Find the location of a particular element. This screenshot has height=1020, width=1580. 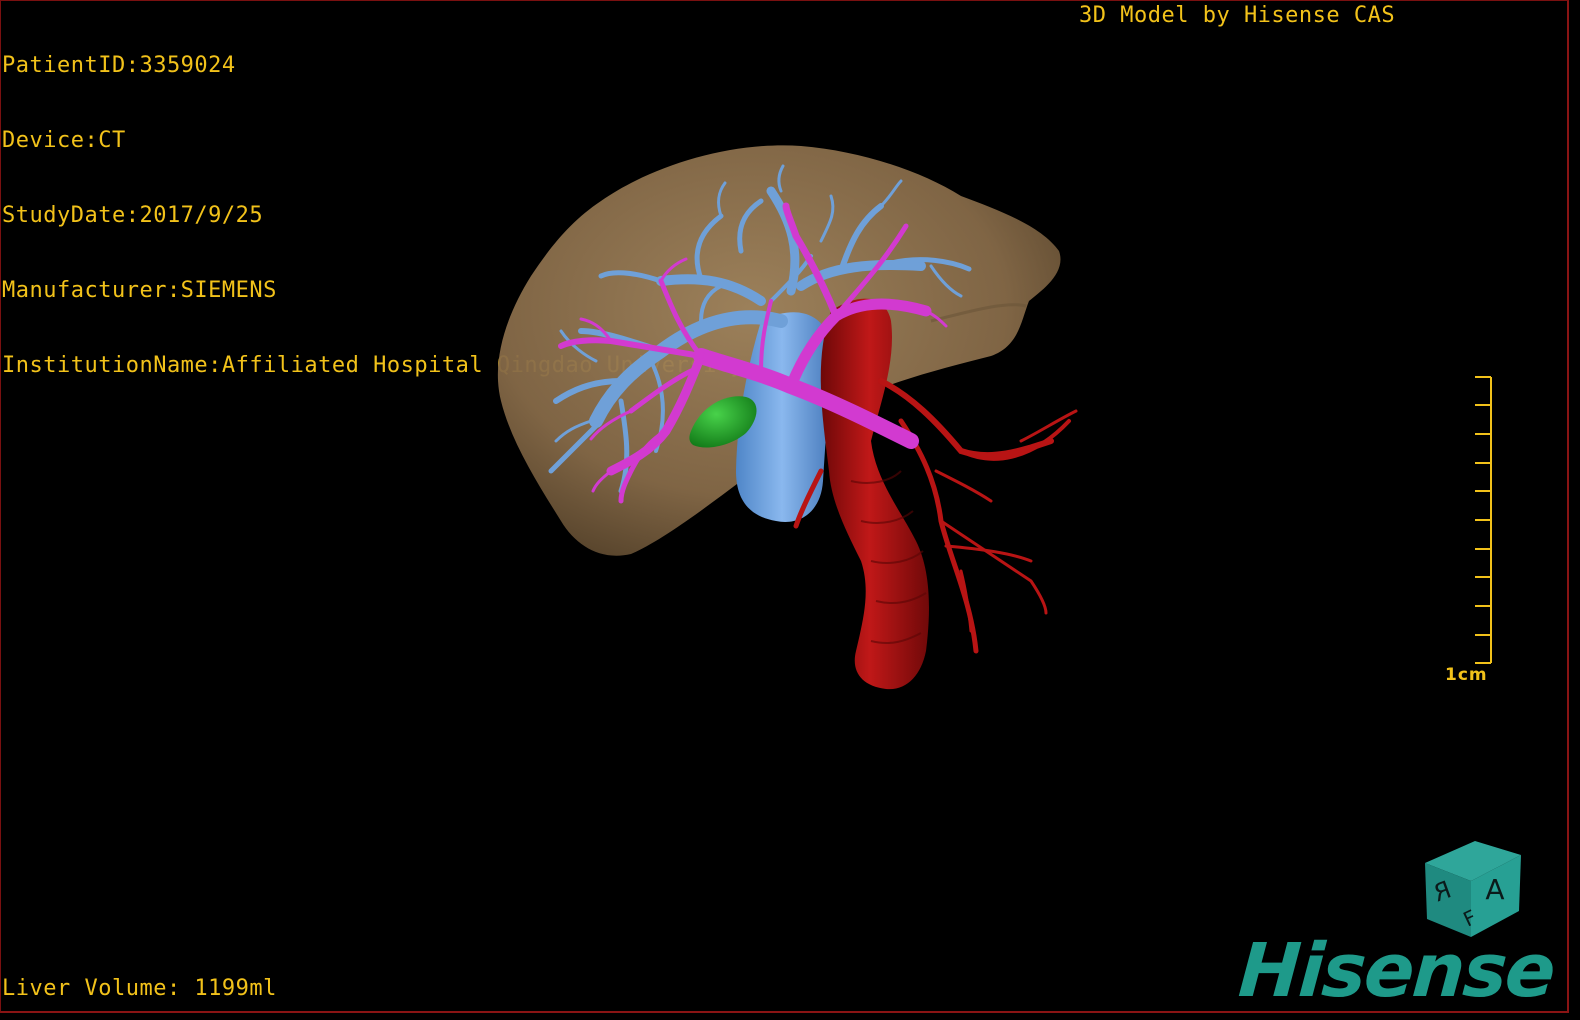

liver-volume: Liver Volume: 1199ml is located at coordinates (139, 988).